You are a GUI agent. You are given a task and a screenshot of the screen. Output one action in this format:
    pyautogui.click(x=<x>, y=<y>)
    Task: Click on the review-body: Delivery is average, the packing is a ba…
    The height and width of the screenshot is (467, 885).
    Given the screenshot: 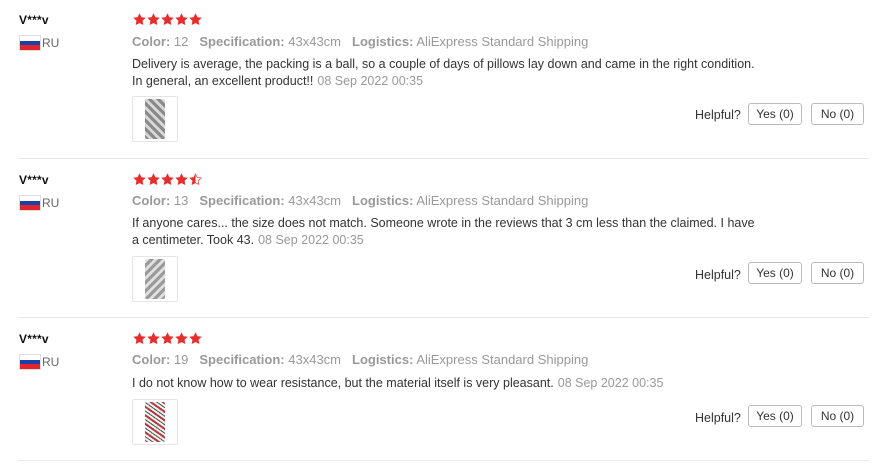 What is the action you would take?
    pyautogui.click(x=443, y=72)
    